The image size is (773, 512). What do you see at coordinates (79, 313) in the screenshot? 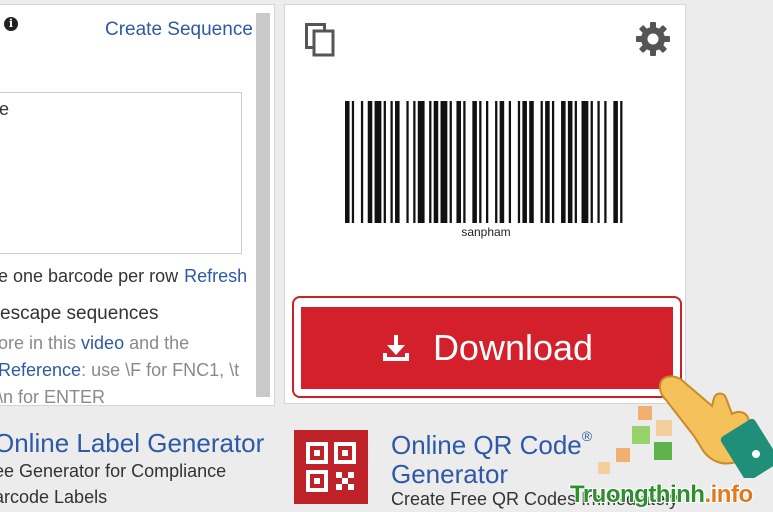
I see `escape-sequences-label: escape sequences` at bounding box center [79, 313].